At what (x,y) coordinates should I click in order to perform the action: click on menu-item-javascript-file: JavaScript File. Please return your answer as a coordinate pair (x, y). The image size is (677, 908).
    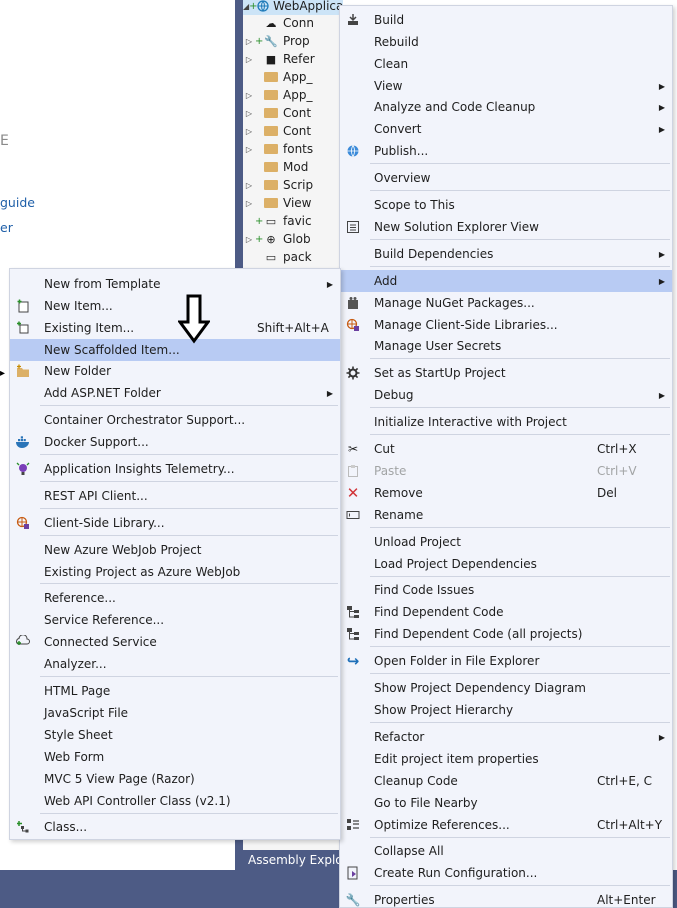
    Looking at the image, I should click on (175, 713).